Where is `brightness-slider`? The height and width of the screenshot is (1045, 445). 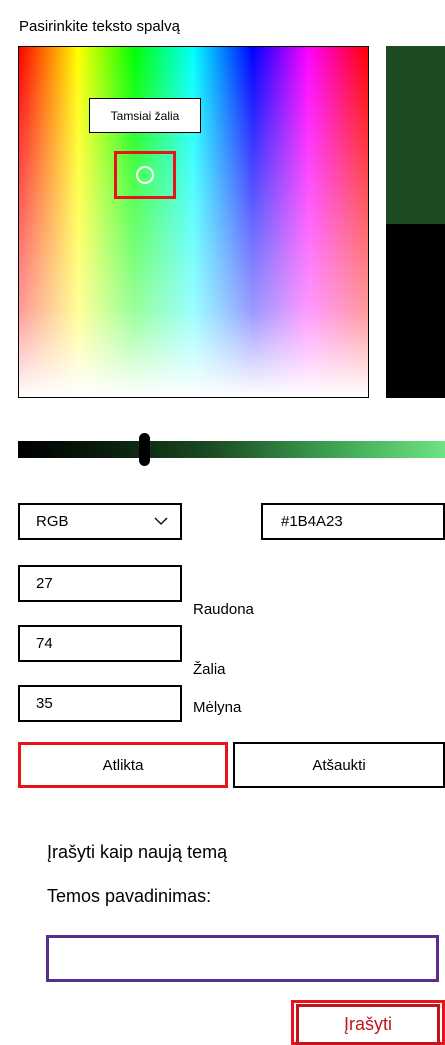 brightness-slider is located at coordinates (231, 449).